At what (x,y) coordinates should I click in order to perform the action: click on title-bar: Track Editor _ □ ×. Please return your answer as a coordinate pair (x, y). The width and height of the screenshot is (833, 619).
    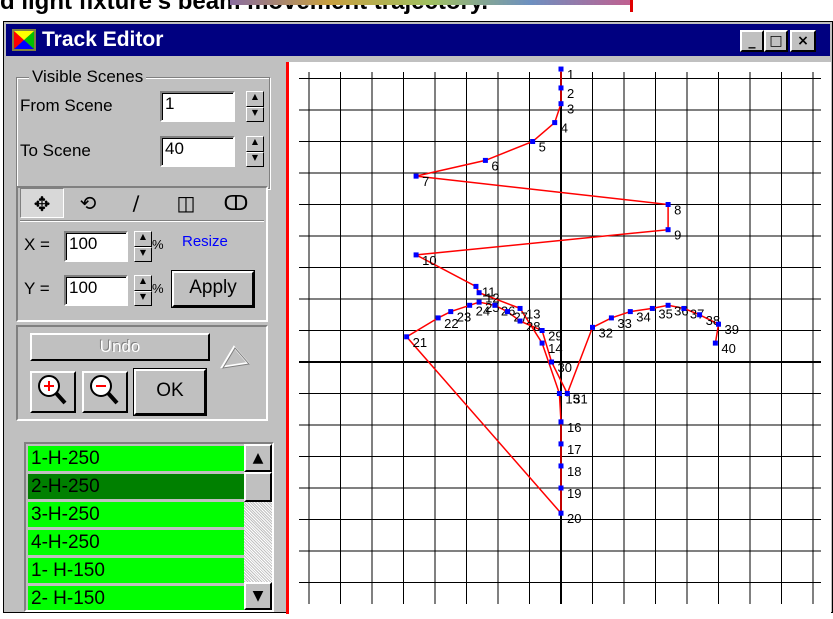
    Looking at the image, I should click on (418, 40).